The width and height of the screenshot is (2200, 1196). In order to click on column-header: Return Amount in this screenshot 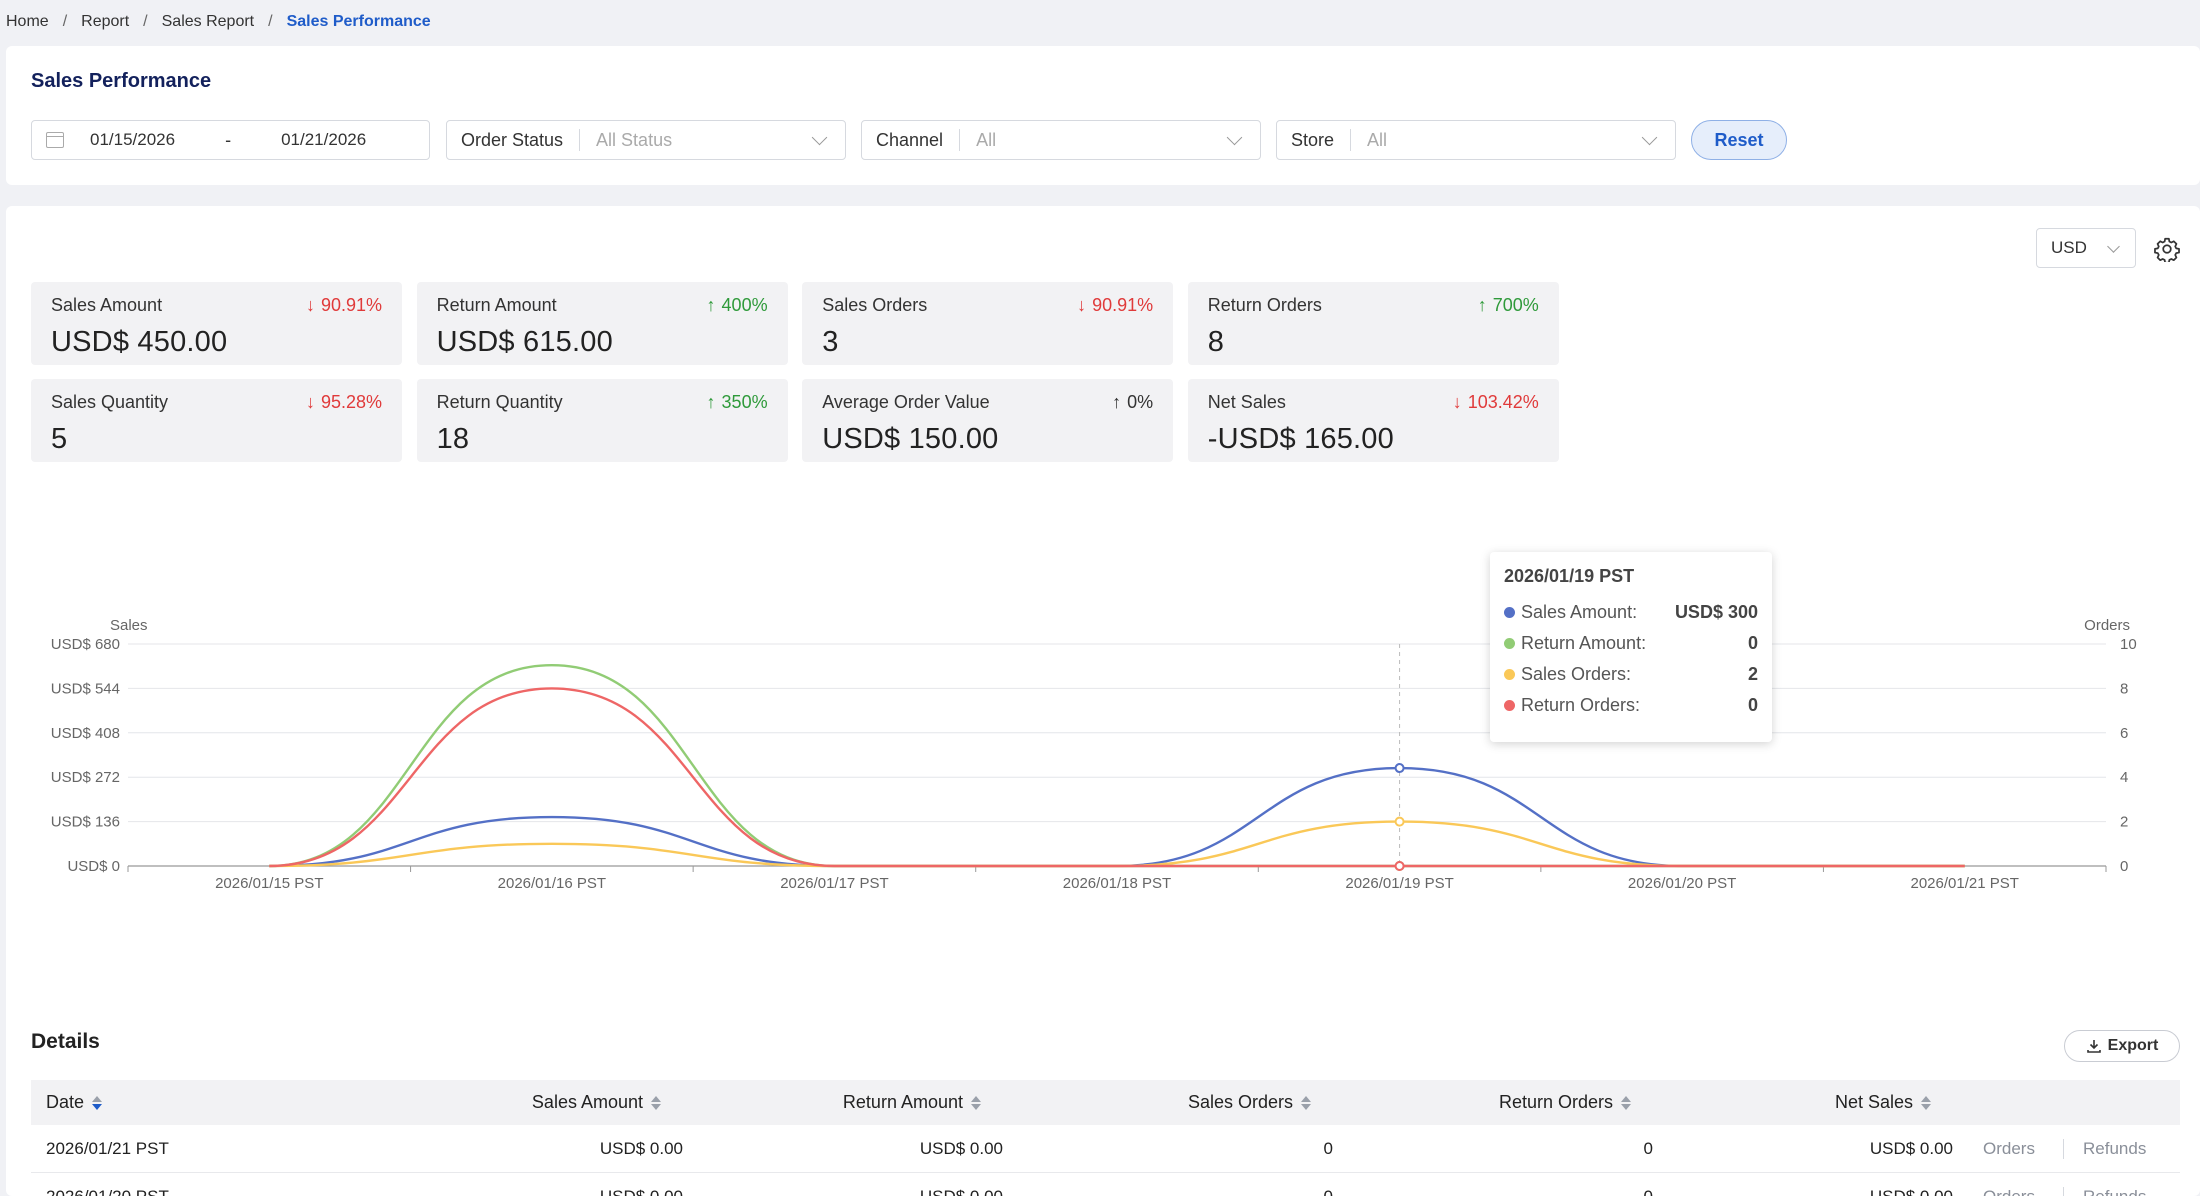, I will do `click(881, 1102)`.